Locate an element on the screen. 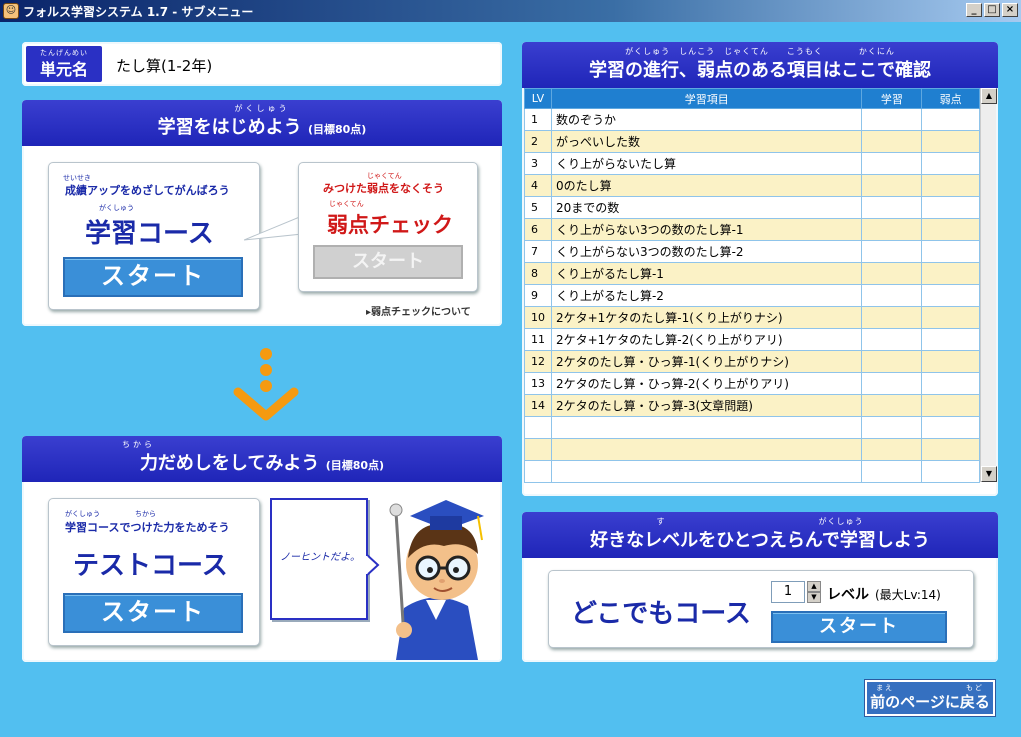 The image size is (1021, 737). study-course-card: せいせき 成績アップをめざしてがんばろう がくしゅう 学習コース スタート is located at coordinates (154, 236).